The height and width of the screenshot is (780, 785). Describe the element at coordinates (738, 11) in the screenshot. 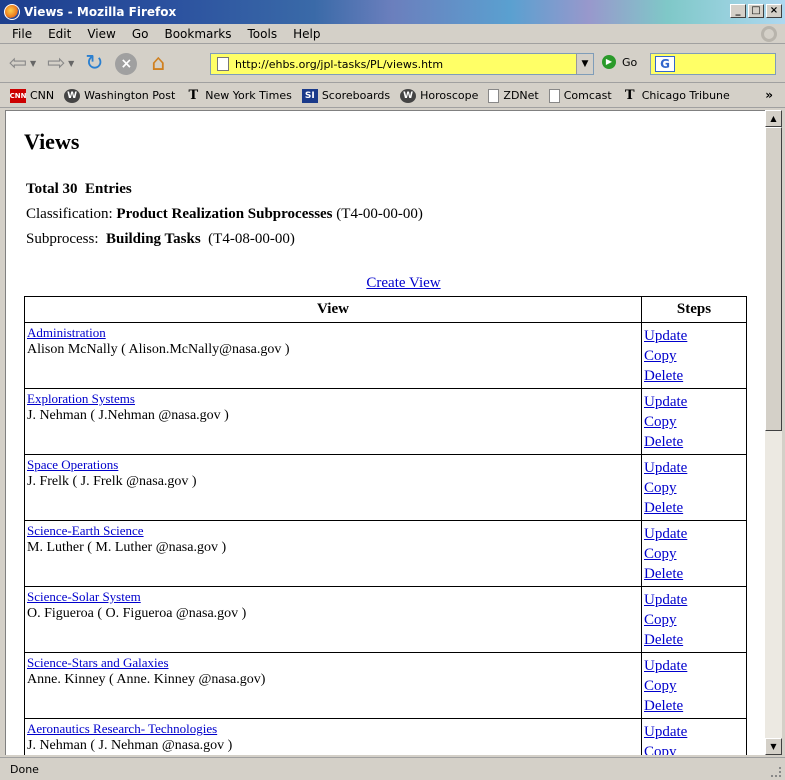

I see `minimize-button: _` at that location.